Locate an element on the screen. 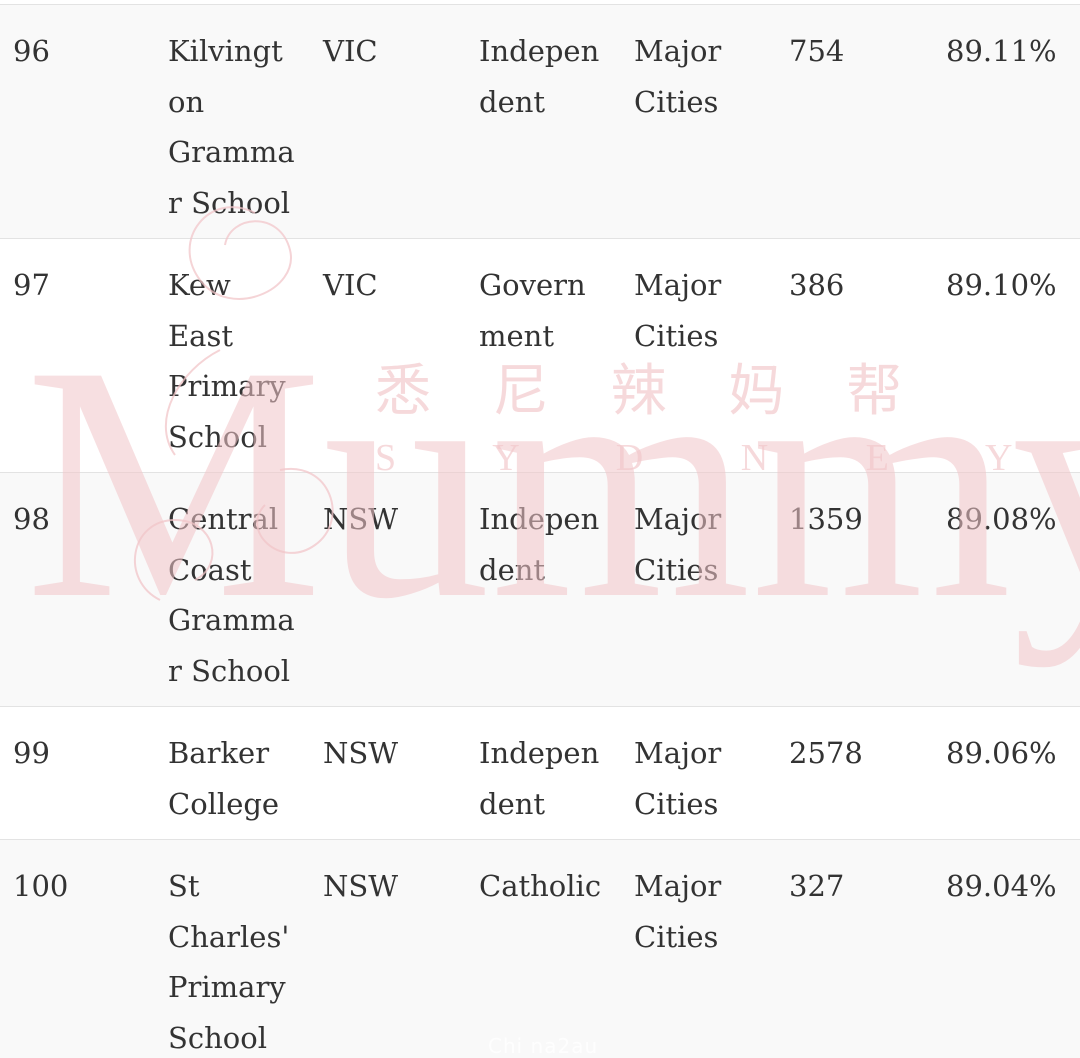 Image resolution: width=1080 pixels, height=1058 pixels. sector-cell: Catholic is located at coordinates (540, 886).